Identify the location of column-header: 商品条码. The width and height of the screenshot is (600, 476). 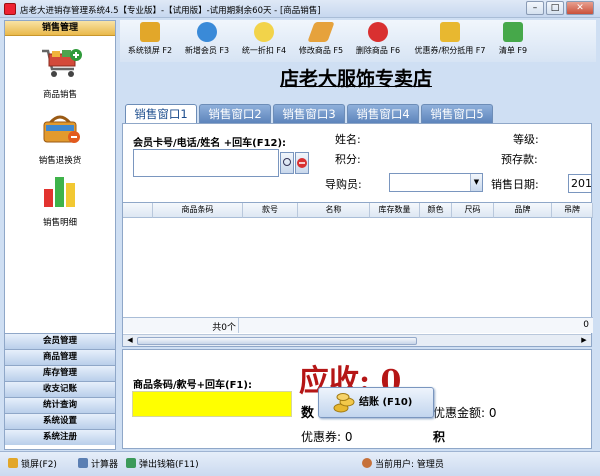
(198, 210).